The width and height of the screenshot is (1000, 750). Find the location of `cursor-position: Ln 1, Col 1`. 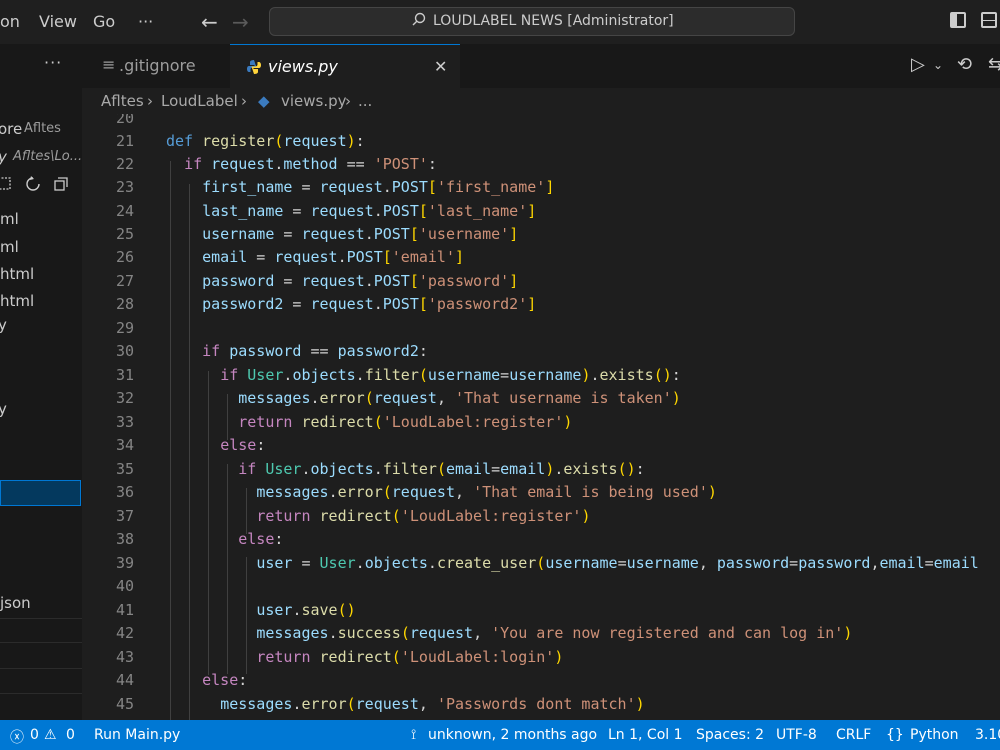

cursor-position: Ln 1, Col 1 is located at coordinates (645, 735).